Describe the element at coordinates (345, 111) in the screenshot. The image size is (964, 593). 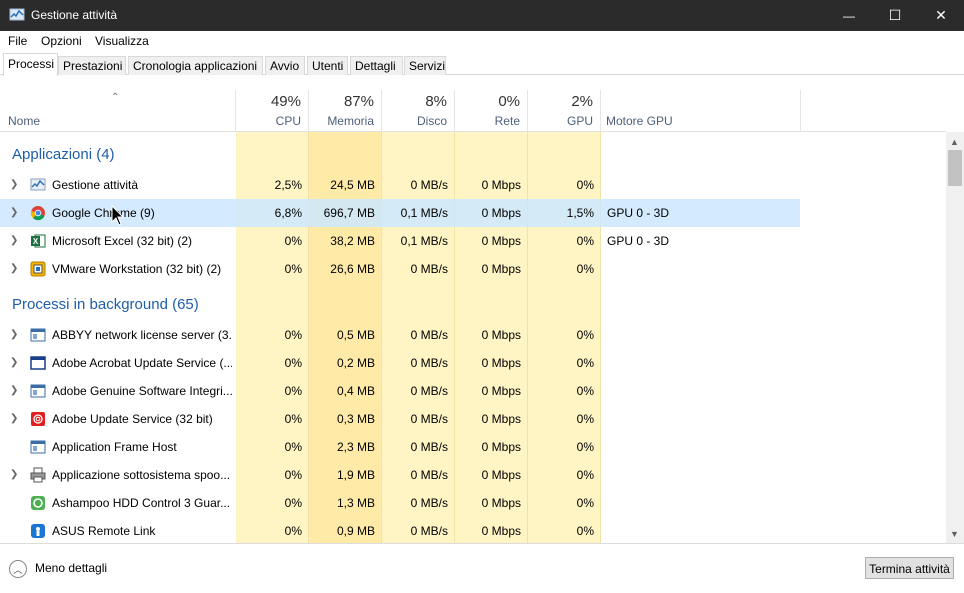
I see `header-memory: 87% Memoria` at that location.